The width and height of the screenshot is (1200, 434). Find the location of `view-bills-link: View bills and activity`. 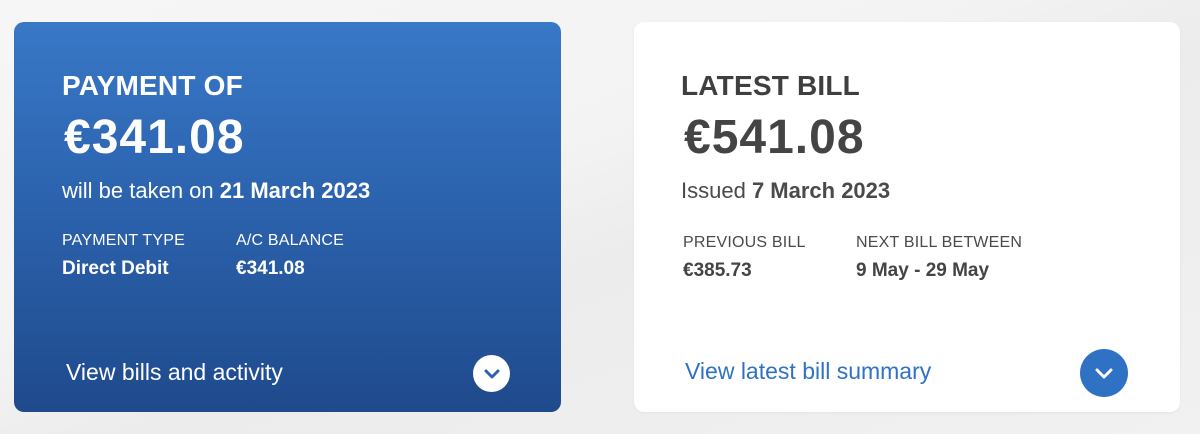

view-bills-link: View bills and activity is located at coordinates (174, 372).